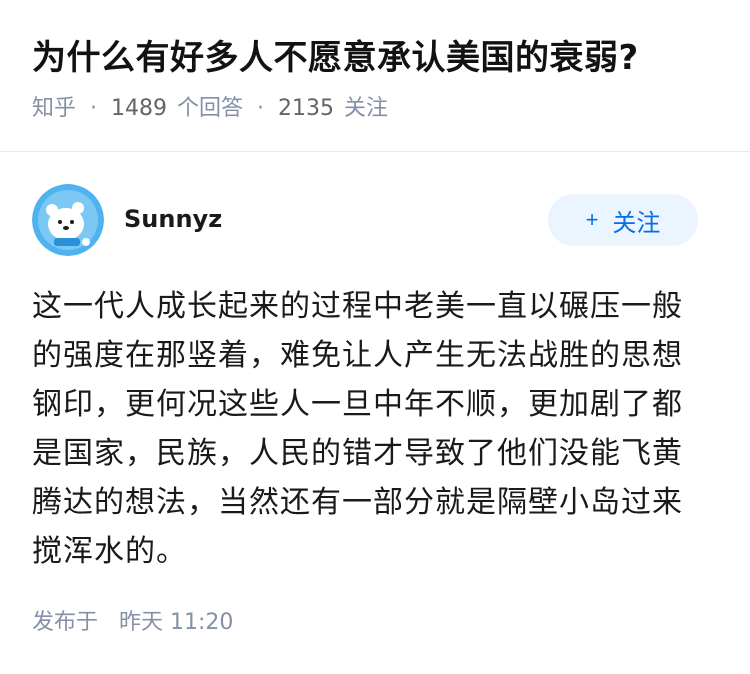  What do you see at coordinates (173, 219) in the screenshot?
I see `author-name: Sunnyz` at bounding box center [173, 219].